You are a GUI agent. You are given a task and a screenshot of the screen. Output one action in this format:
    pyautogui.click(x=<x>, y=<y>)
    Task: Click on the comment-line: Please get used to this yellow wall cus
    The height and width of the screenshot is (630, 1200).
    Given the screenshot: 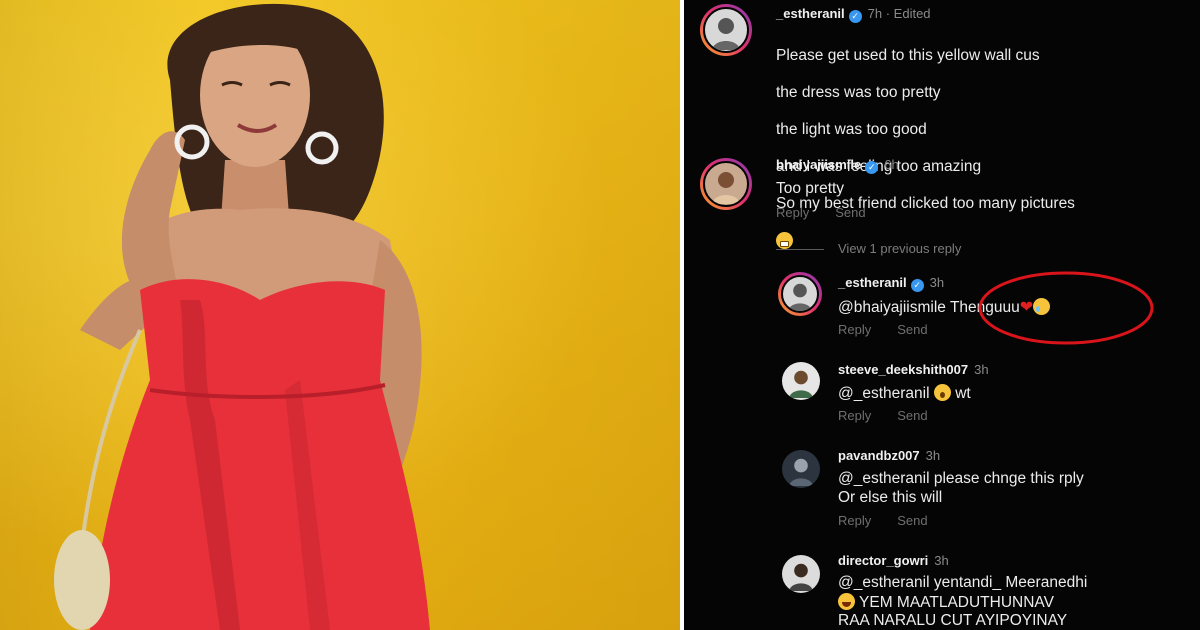 What is the action you would take?
    pyautogui.click(x=908, y=55)
    